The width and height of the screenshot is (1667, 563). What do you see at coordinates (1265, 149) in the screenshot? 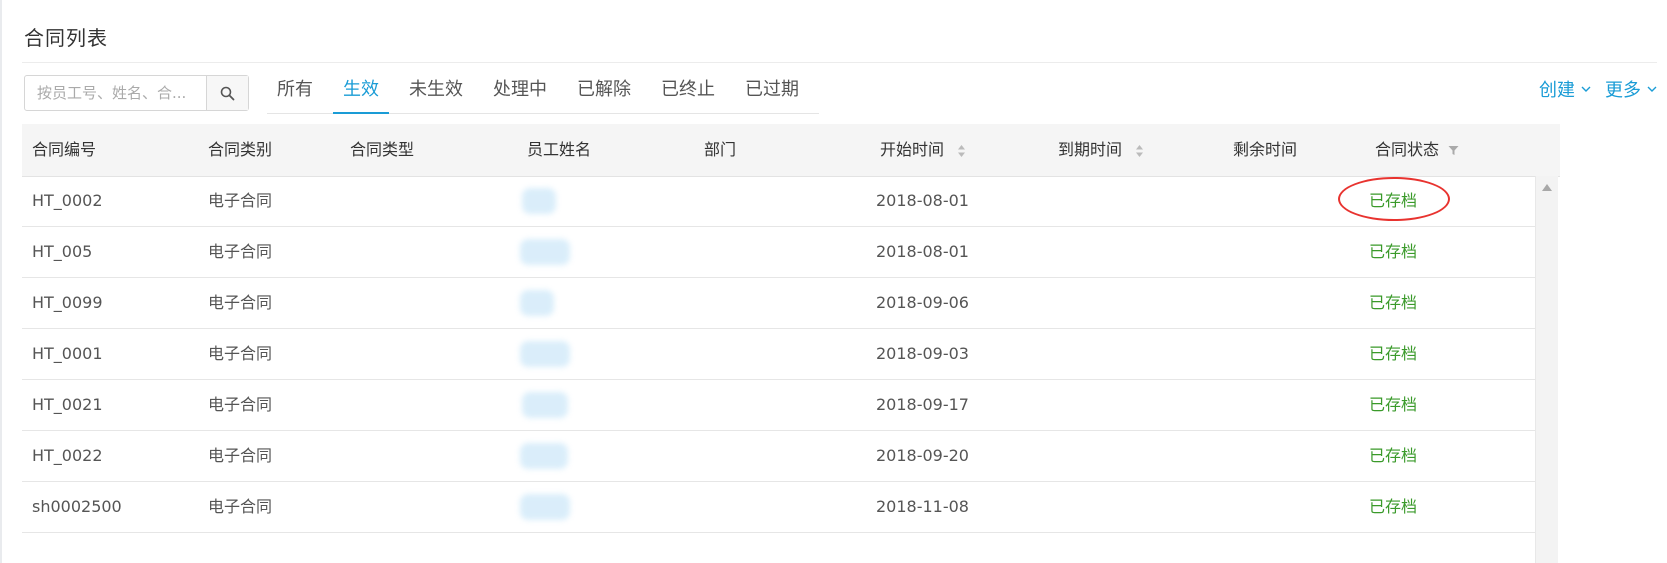
I see `column-header-remaining-time: 剩余时间` at bounding box center [1265, 149].